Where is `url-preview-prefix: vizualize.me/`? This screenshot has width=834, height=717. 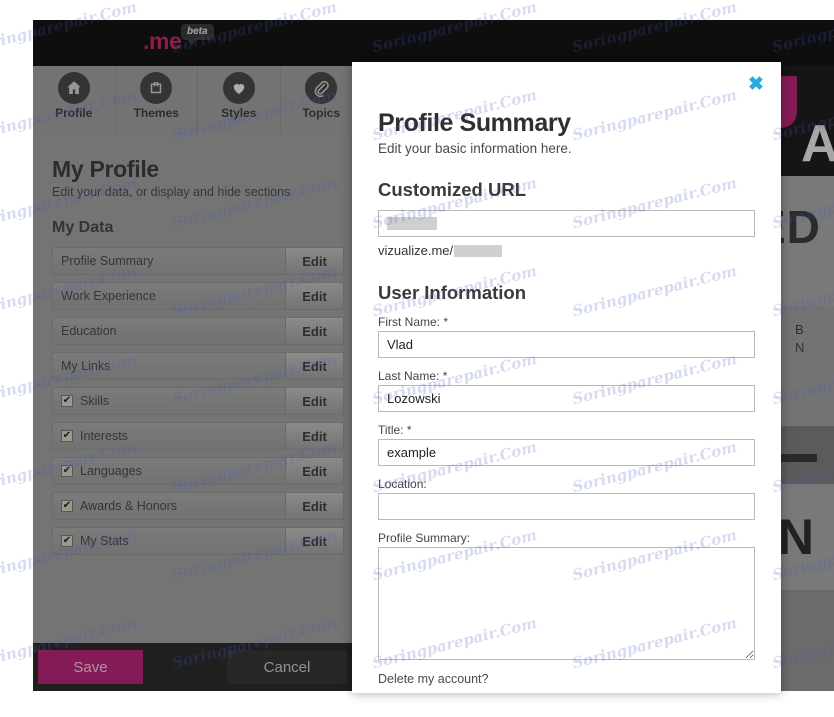
url-preview-prefix: vizualize.me/ is located at coordinates (416, 250).